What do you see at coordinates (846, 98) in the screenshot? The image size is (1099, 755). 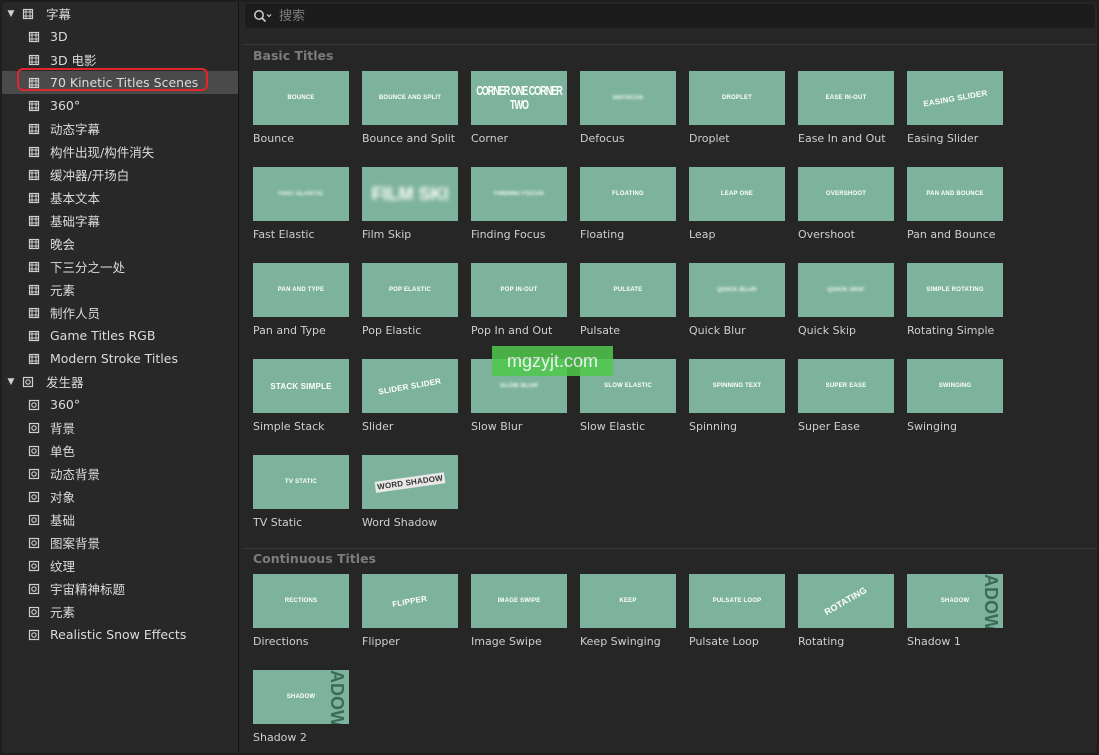 I see `template-thumbnail: EASE IN-OUT` at bounding box center [846, 98].